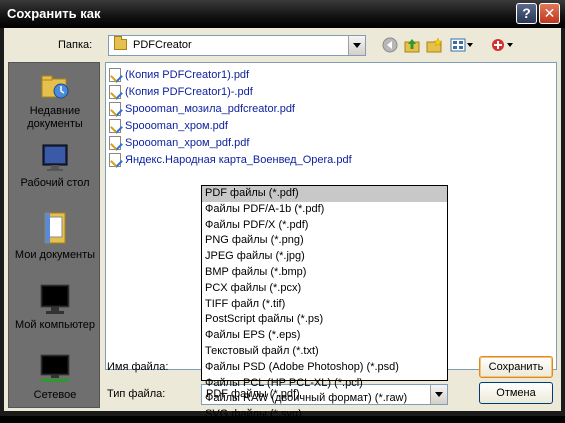 This screenshot has height=423, width=565. I want to click on tools-icon, so click(502, 45).